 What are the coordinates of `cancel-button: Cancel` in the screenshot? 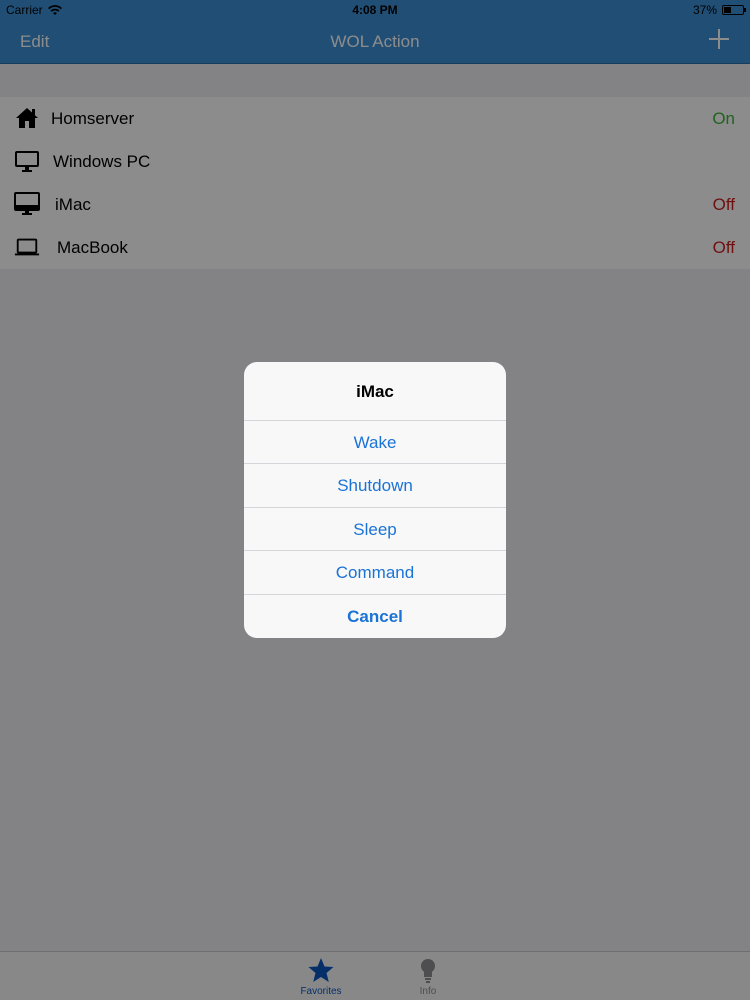 It's located at (375, 616).